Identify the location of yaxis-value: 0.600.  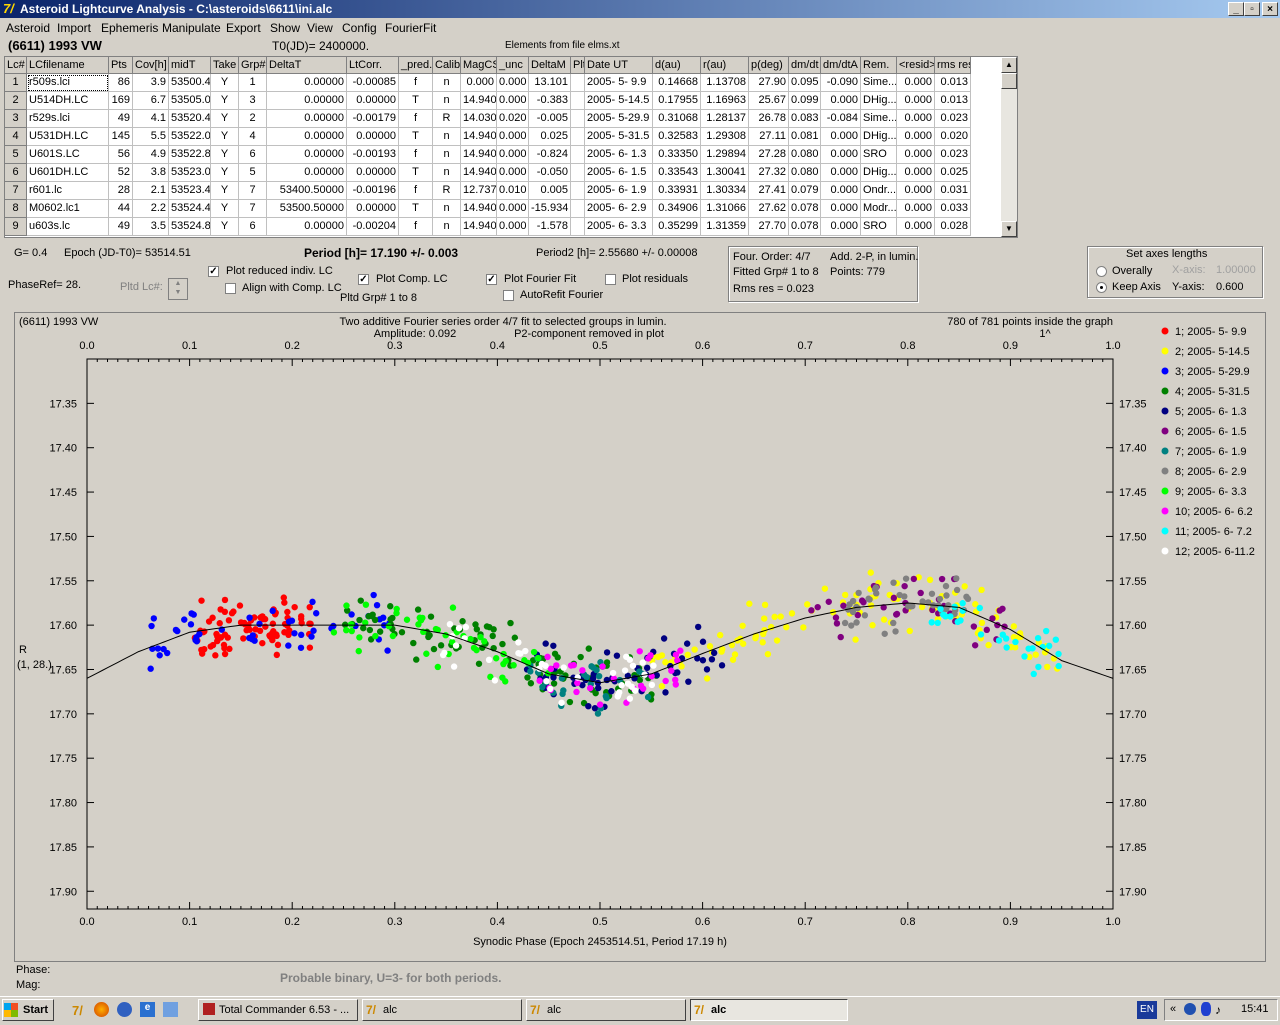
(1230, 287).